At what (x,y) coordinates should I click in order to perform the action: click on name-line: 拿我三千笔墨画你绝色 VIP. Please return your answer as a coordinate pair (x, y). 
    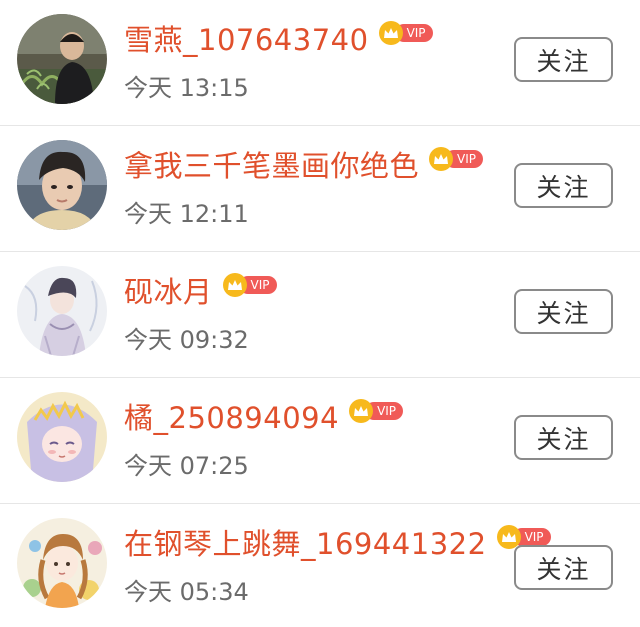
    Looking at the image, I should click on (303, 164).